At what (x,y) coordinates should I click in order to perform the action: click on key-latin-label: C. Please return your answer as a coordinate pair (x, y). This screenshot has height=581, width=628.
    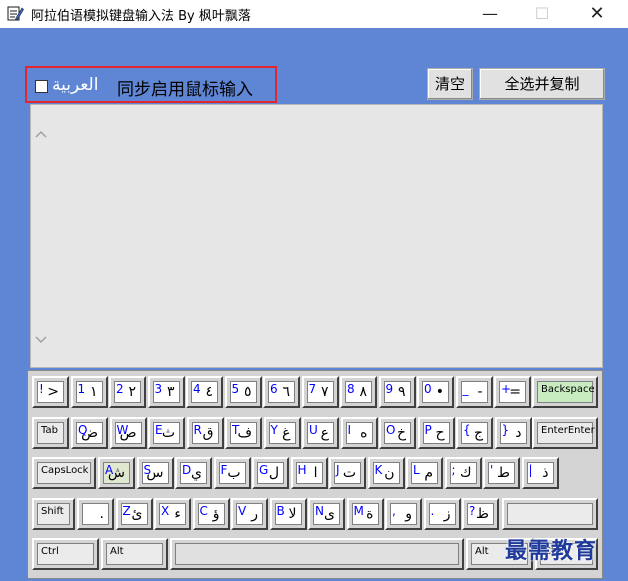
    Looking at the image, I should click on (203, 511).